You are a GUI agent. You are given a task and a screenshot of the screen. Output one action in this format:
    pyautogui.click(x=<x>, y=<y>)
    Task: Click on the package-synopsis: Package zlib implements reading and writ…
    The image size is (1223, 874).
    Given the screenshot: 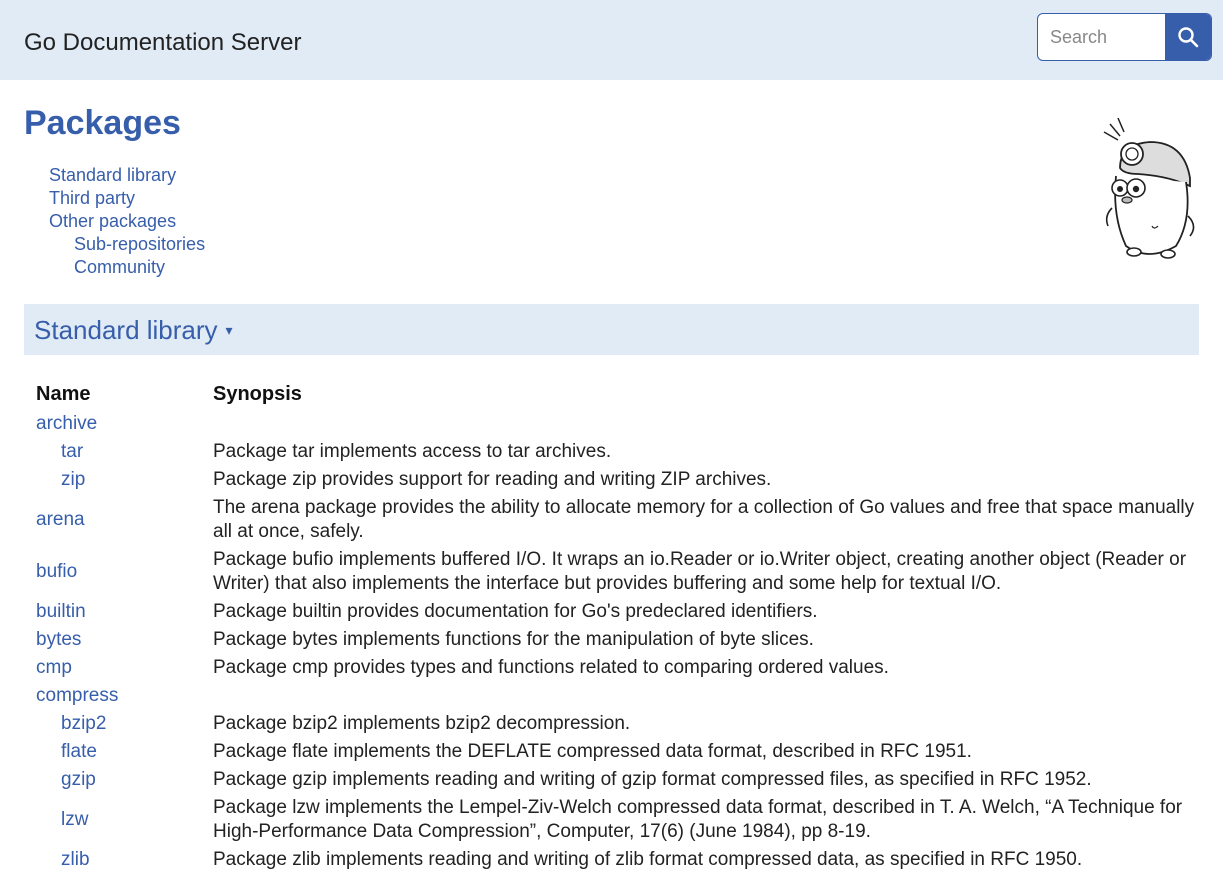 What is the action you would take?
    pyautogui.click(x=648, y=859)
    